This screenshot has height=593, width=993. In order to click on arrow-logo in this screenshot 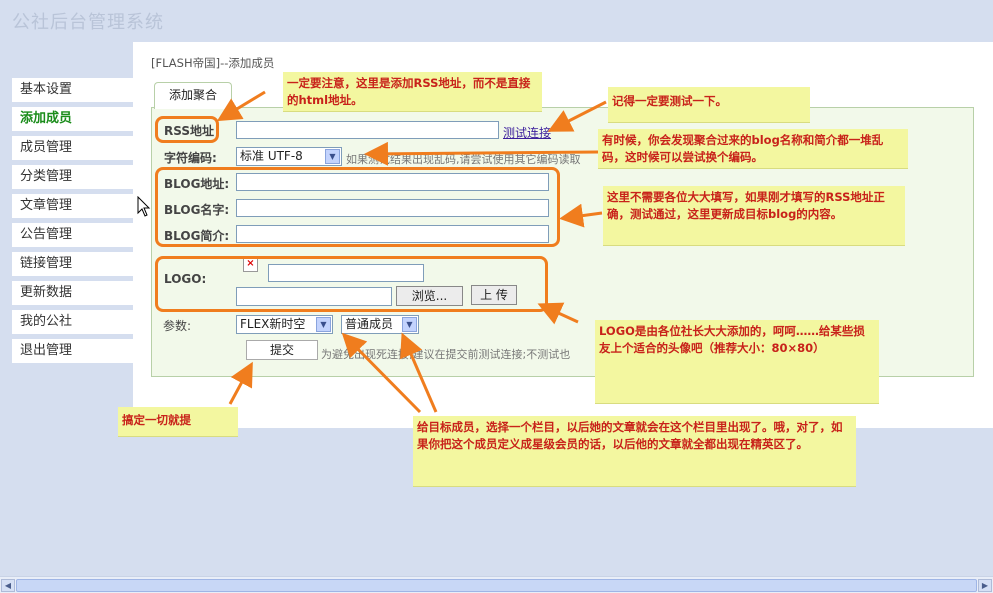, I will do `click(558, 313)`.